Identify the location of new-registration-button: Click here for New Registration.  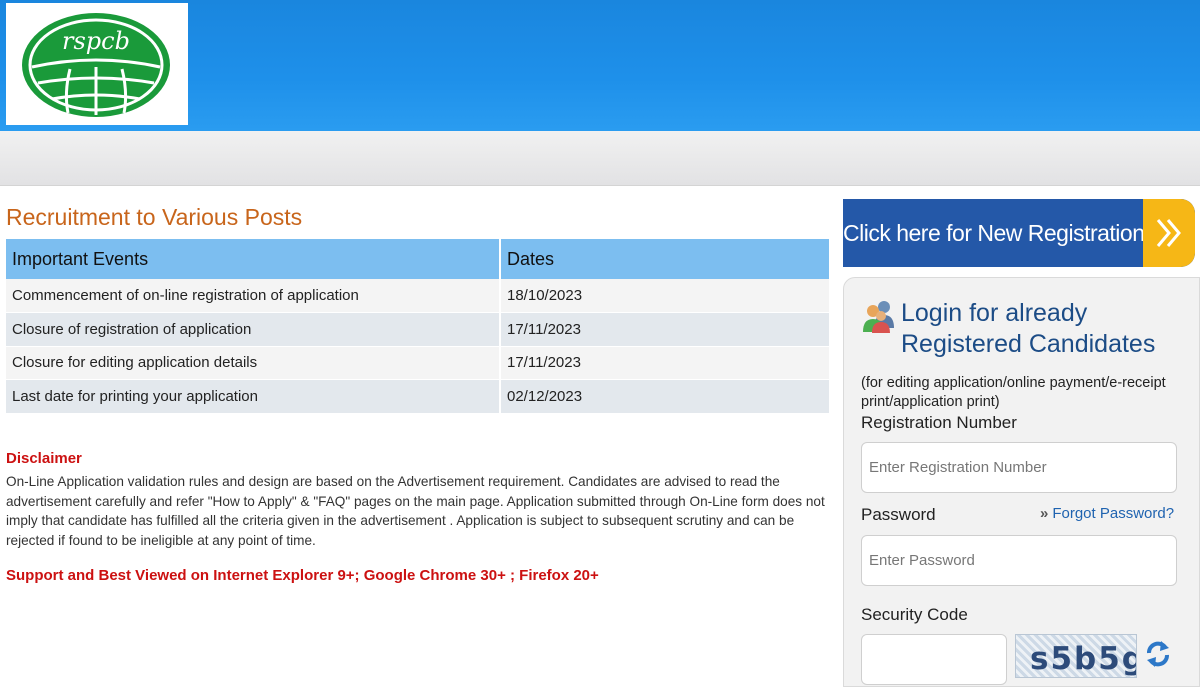
(1019, 233).